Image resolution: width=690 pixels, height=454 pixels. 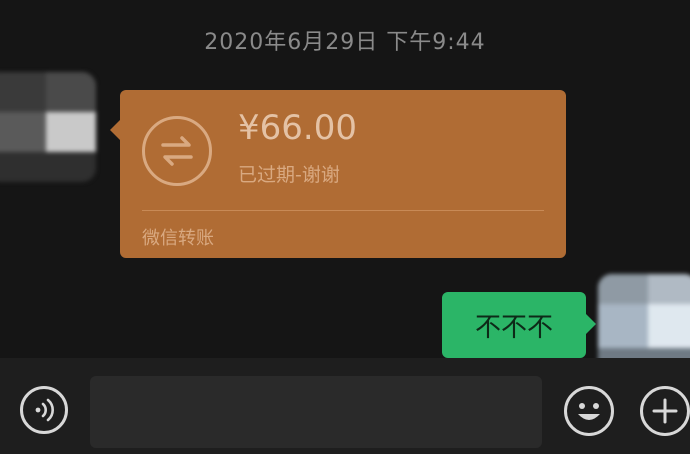 I want to click on emoji-button, so click(x=589, y=411).